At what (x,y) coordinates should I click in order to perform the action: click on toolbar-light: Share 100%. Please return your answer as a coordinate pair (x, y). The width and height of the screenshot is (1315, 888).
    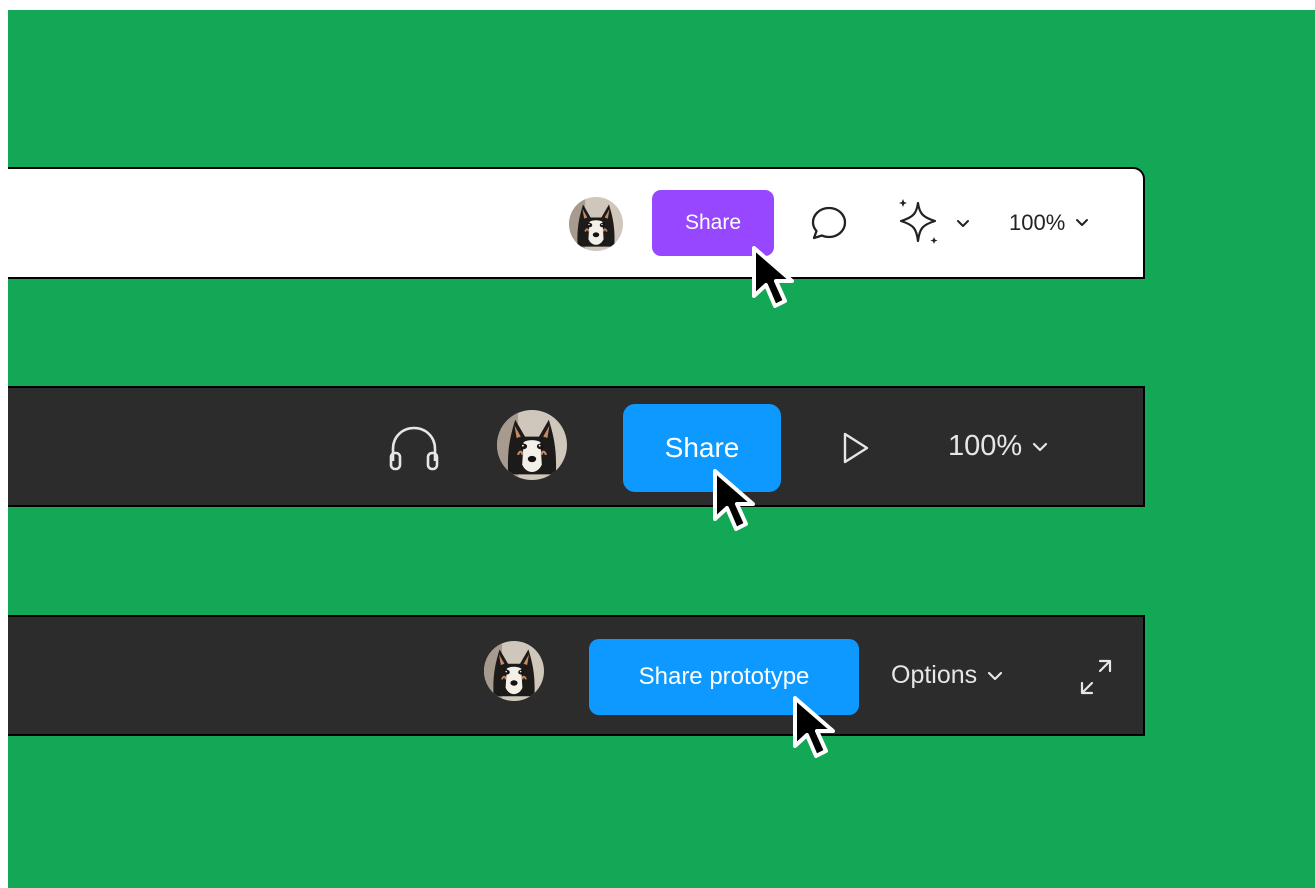
    Looking at the image, I should click on (576, 223).